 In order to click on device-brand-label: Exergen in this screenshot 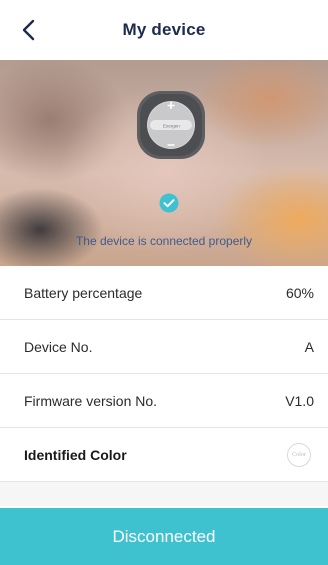, I will do `click(171, 126)`.